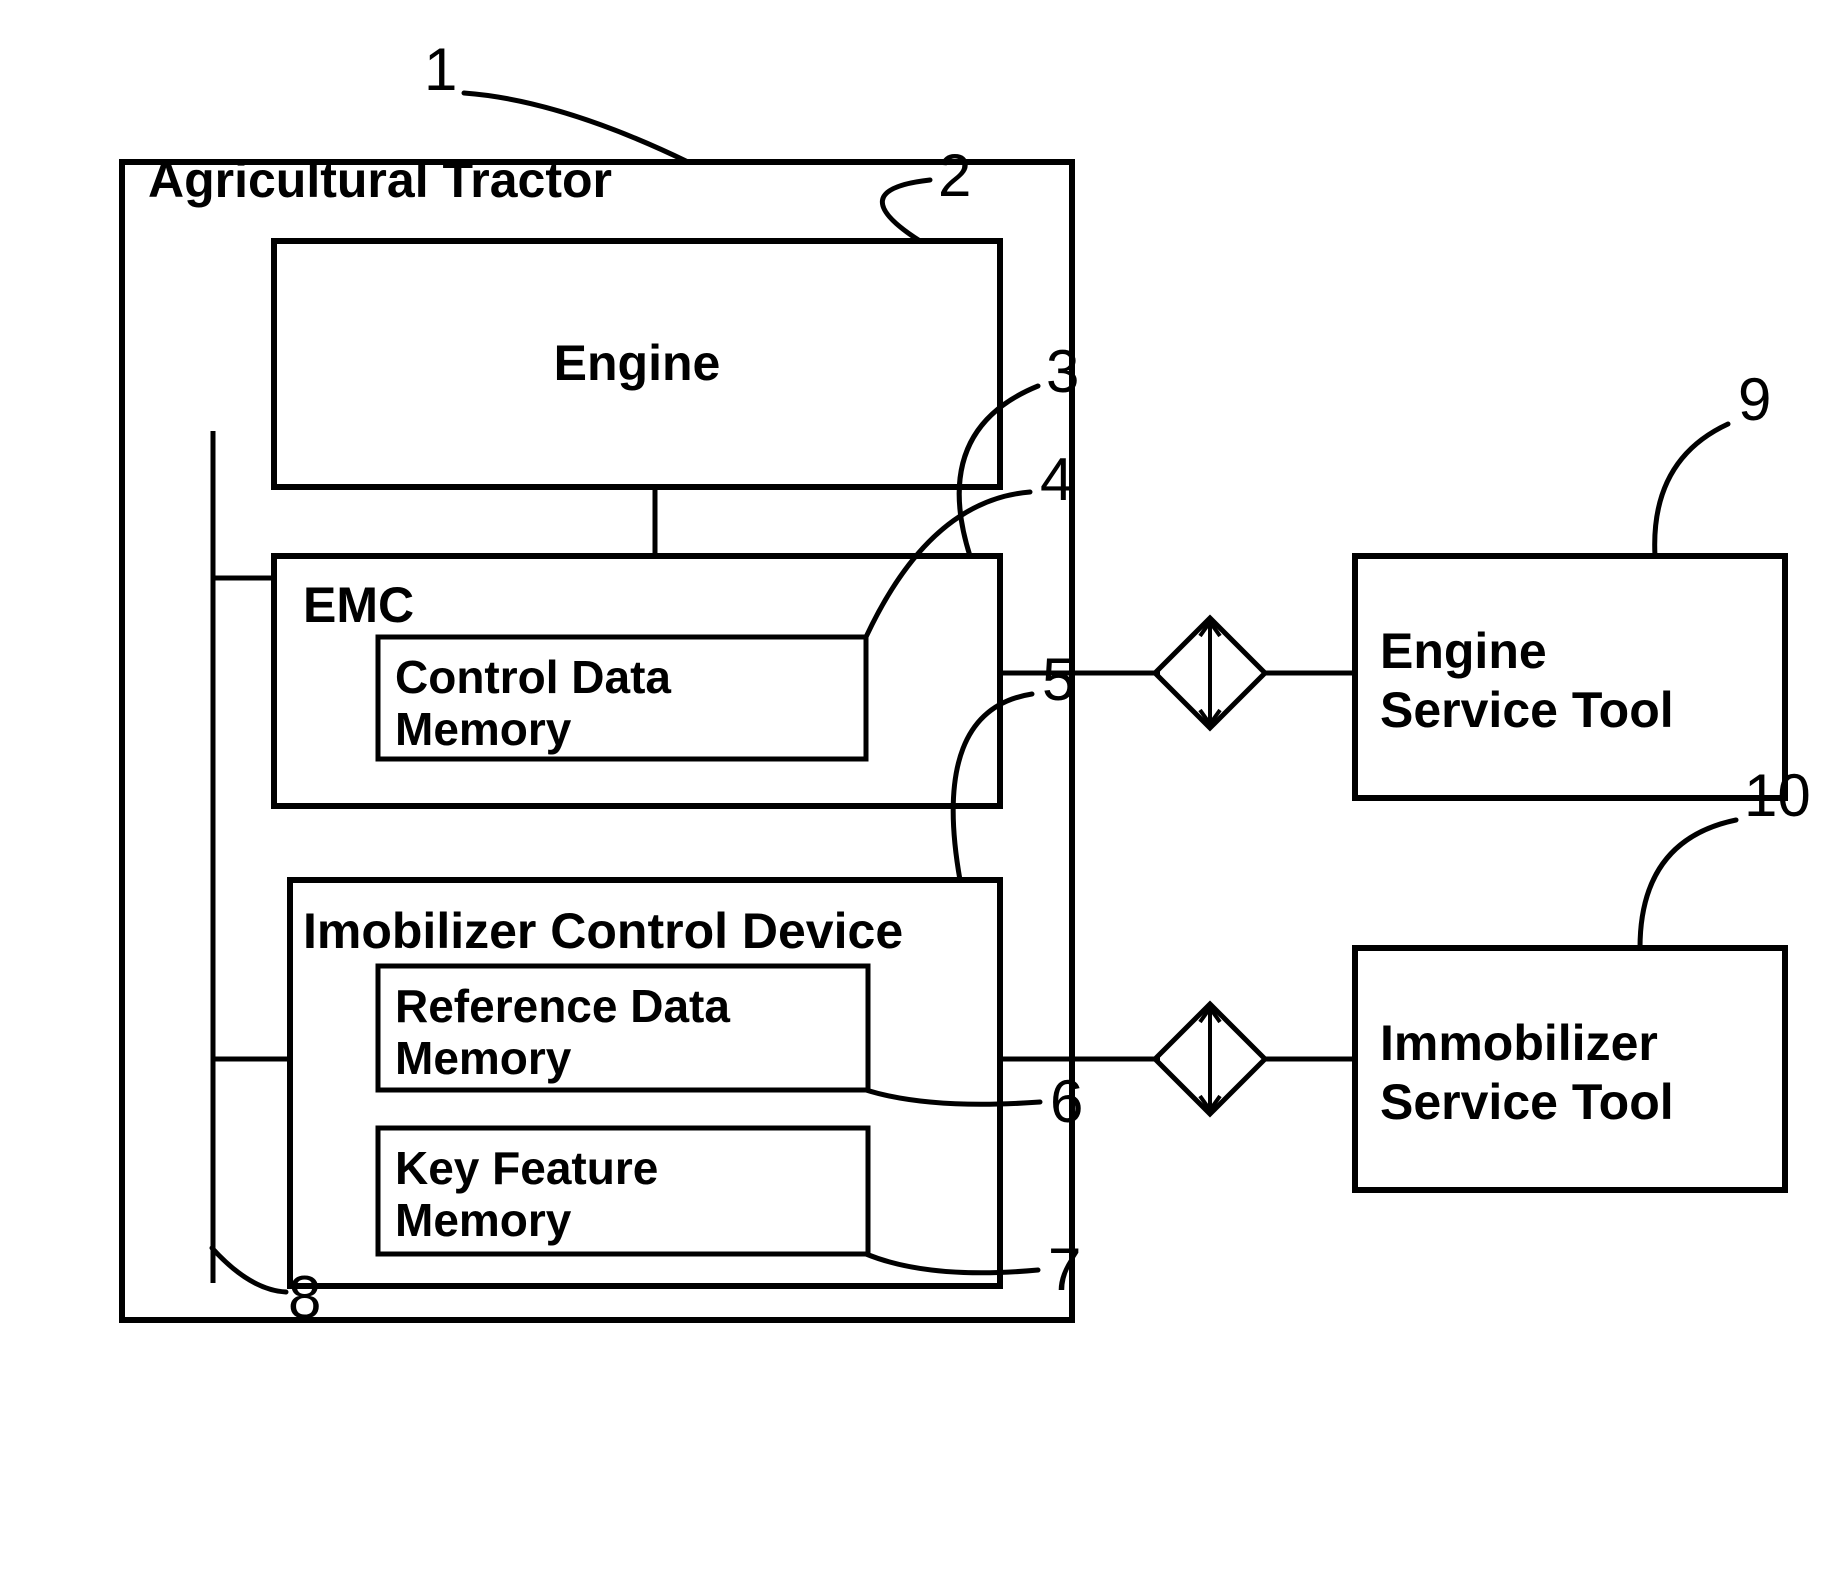 The image size is (1846, 1591). Describe the element at coordinates (562, 1006) in the screenshot. I see `reference-data-memory-label-line1: Reference Data` at that location.